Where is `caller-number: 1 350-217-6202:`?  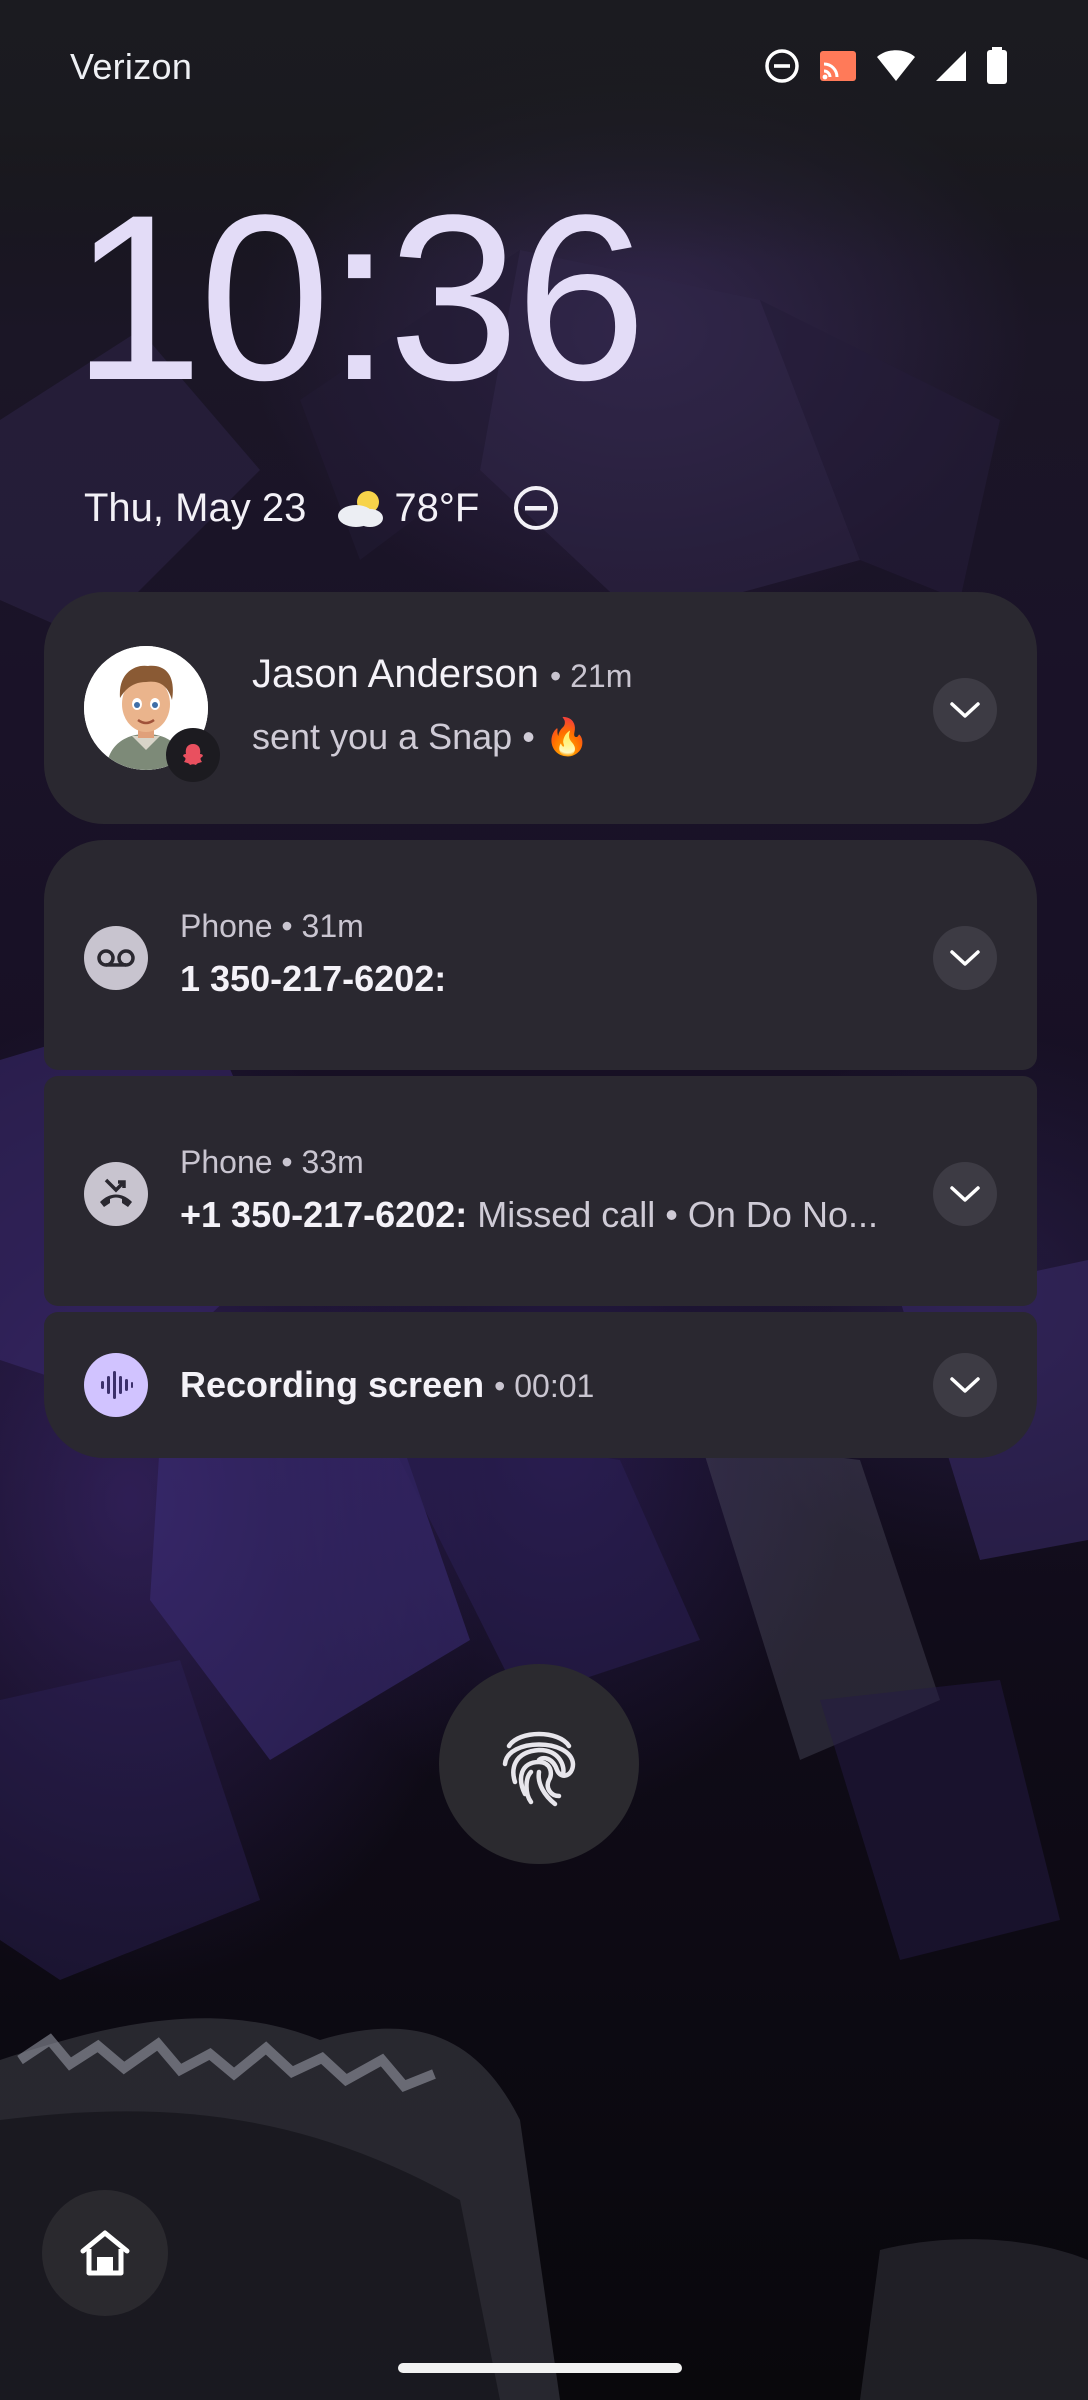 caller-number: 1 350-217-6202: is located at coordinates (313, 978).